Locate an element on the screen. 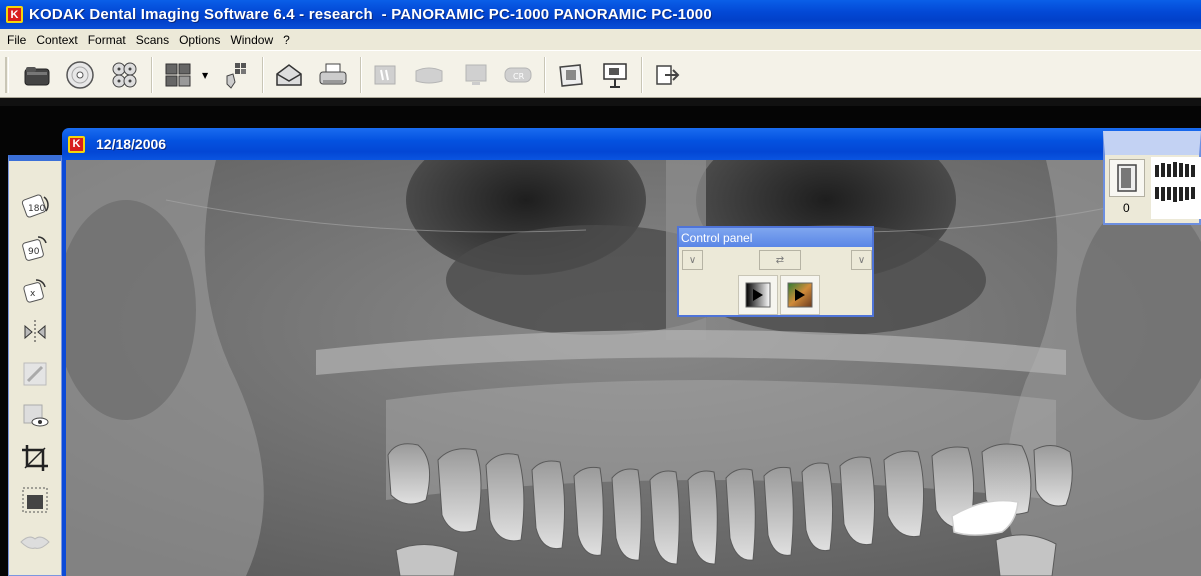 The image size is (1201, 576). chevron-down-icon: ∨ is located at coordinates (692, 260).